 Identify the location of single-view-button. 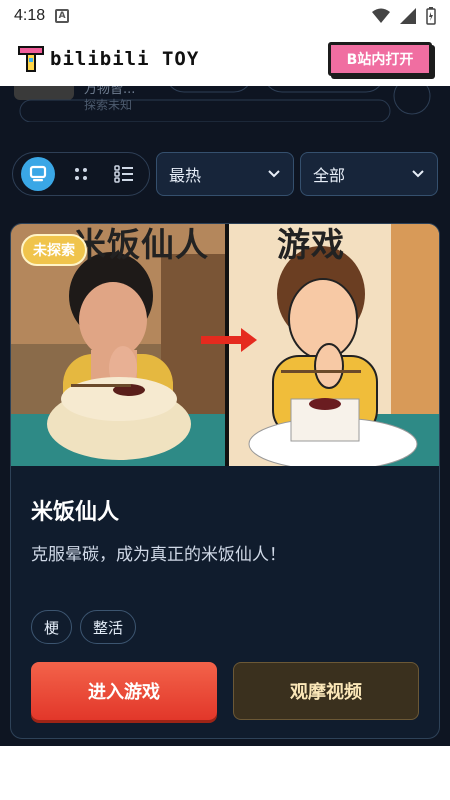
(38, 174).